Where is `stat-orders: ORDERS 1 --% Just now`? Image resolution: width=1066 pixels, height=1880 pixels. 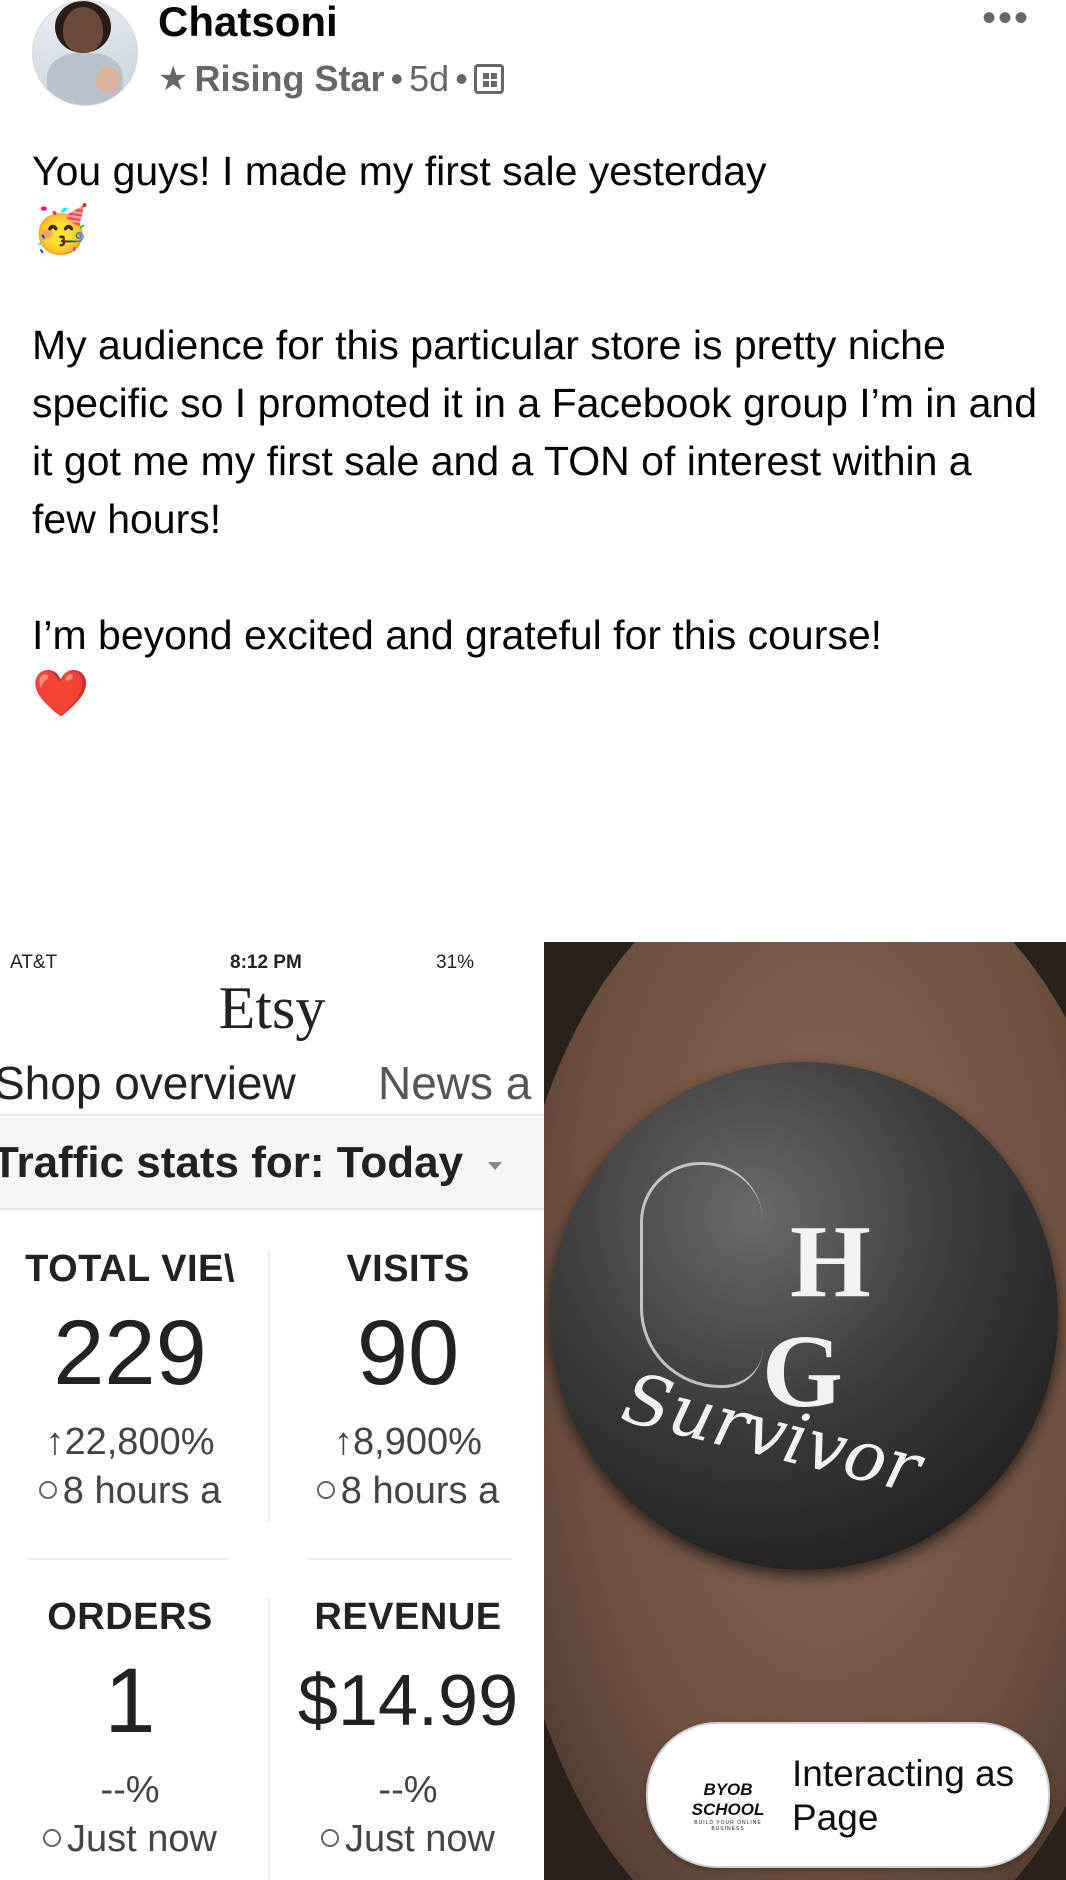
stat-orders: ORDERS 1 --% Just now is located at coordinates (130, 1728).